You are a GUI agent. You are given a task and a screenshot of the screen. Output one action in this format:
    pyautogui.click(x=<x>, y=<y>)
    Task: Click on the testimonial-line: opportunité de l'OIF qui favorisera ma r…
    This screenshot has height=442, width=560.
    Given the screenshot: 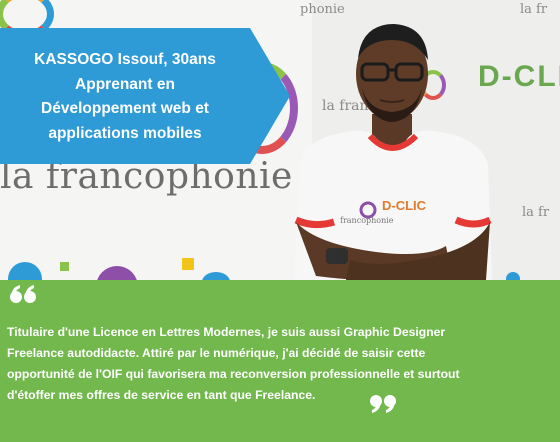 What is the action you would take?
    pyautogui.click(x=233, y=374)
    